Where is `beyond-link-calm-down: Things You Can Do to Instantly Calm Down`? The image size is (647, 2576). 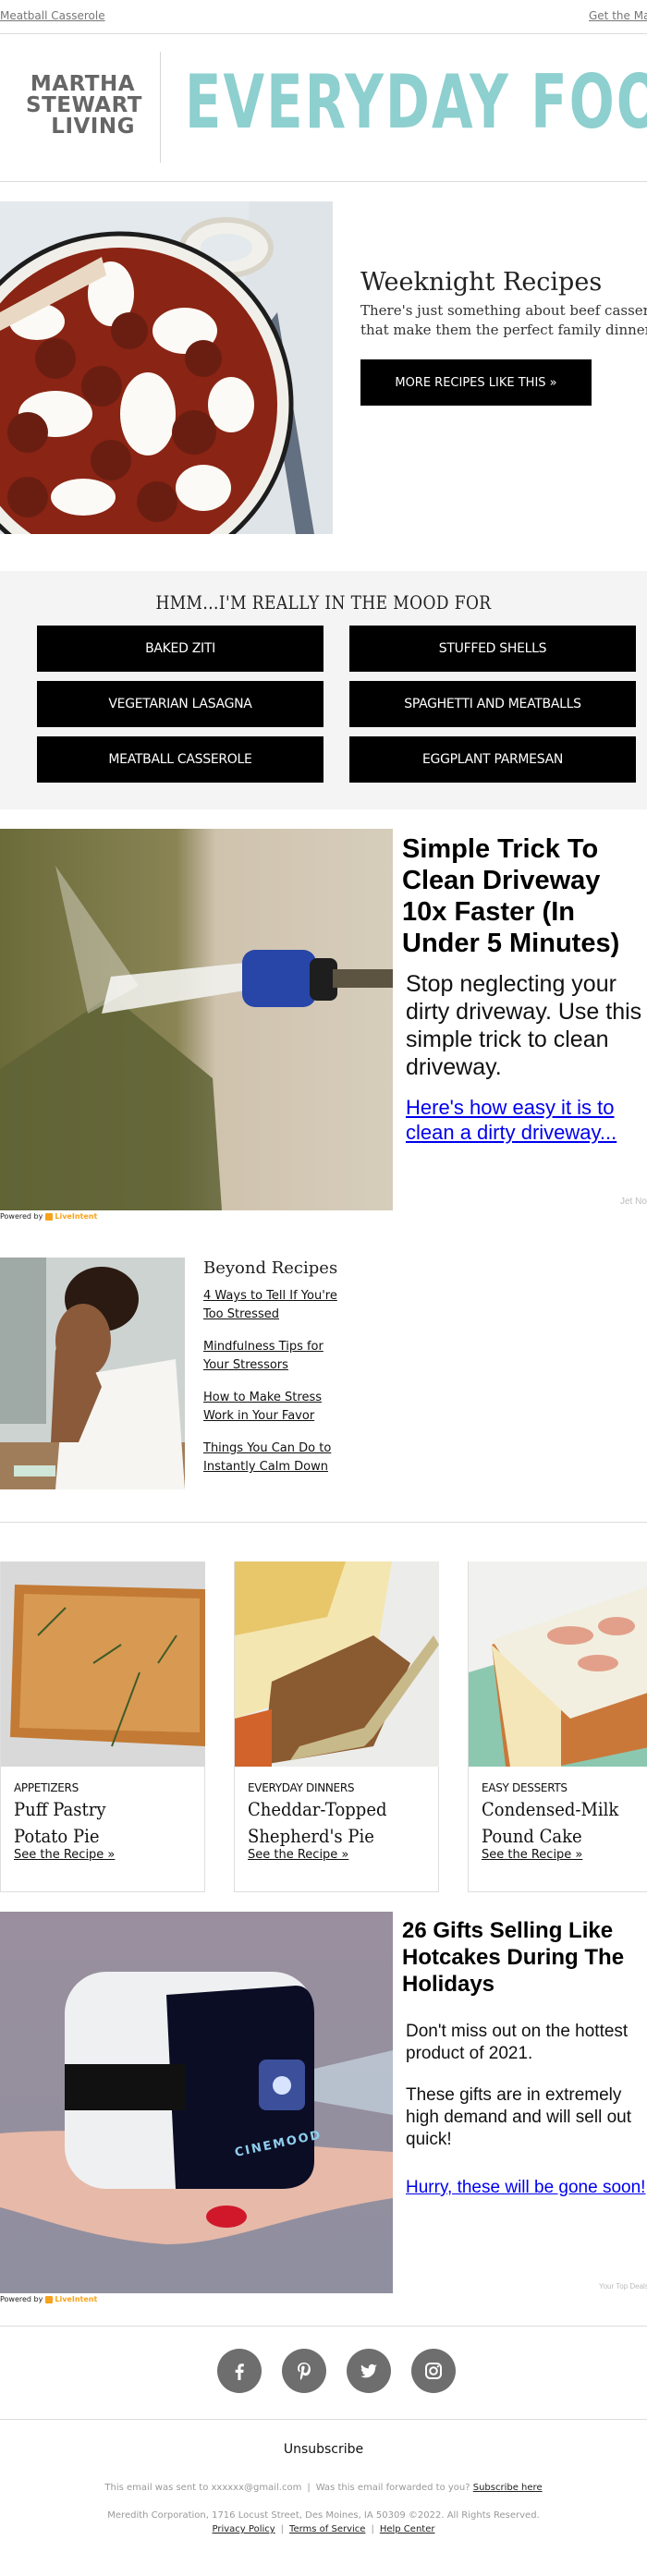
beyond-link-calm-down: Things You Can Do to Instantly Calm Down is located at coordinates (281, 1458).